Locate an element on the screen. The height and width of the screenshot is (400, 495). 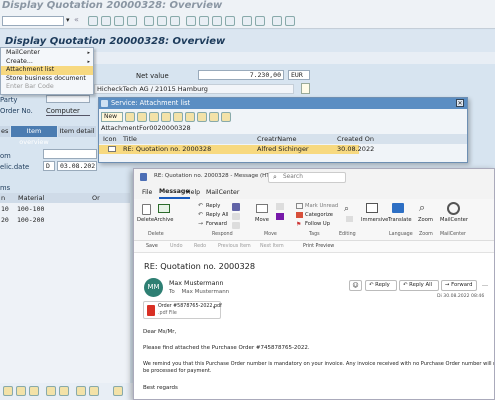
zoom-icon: ⌕ is located at coordinates (422, 208).